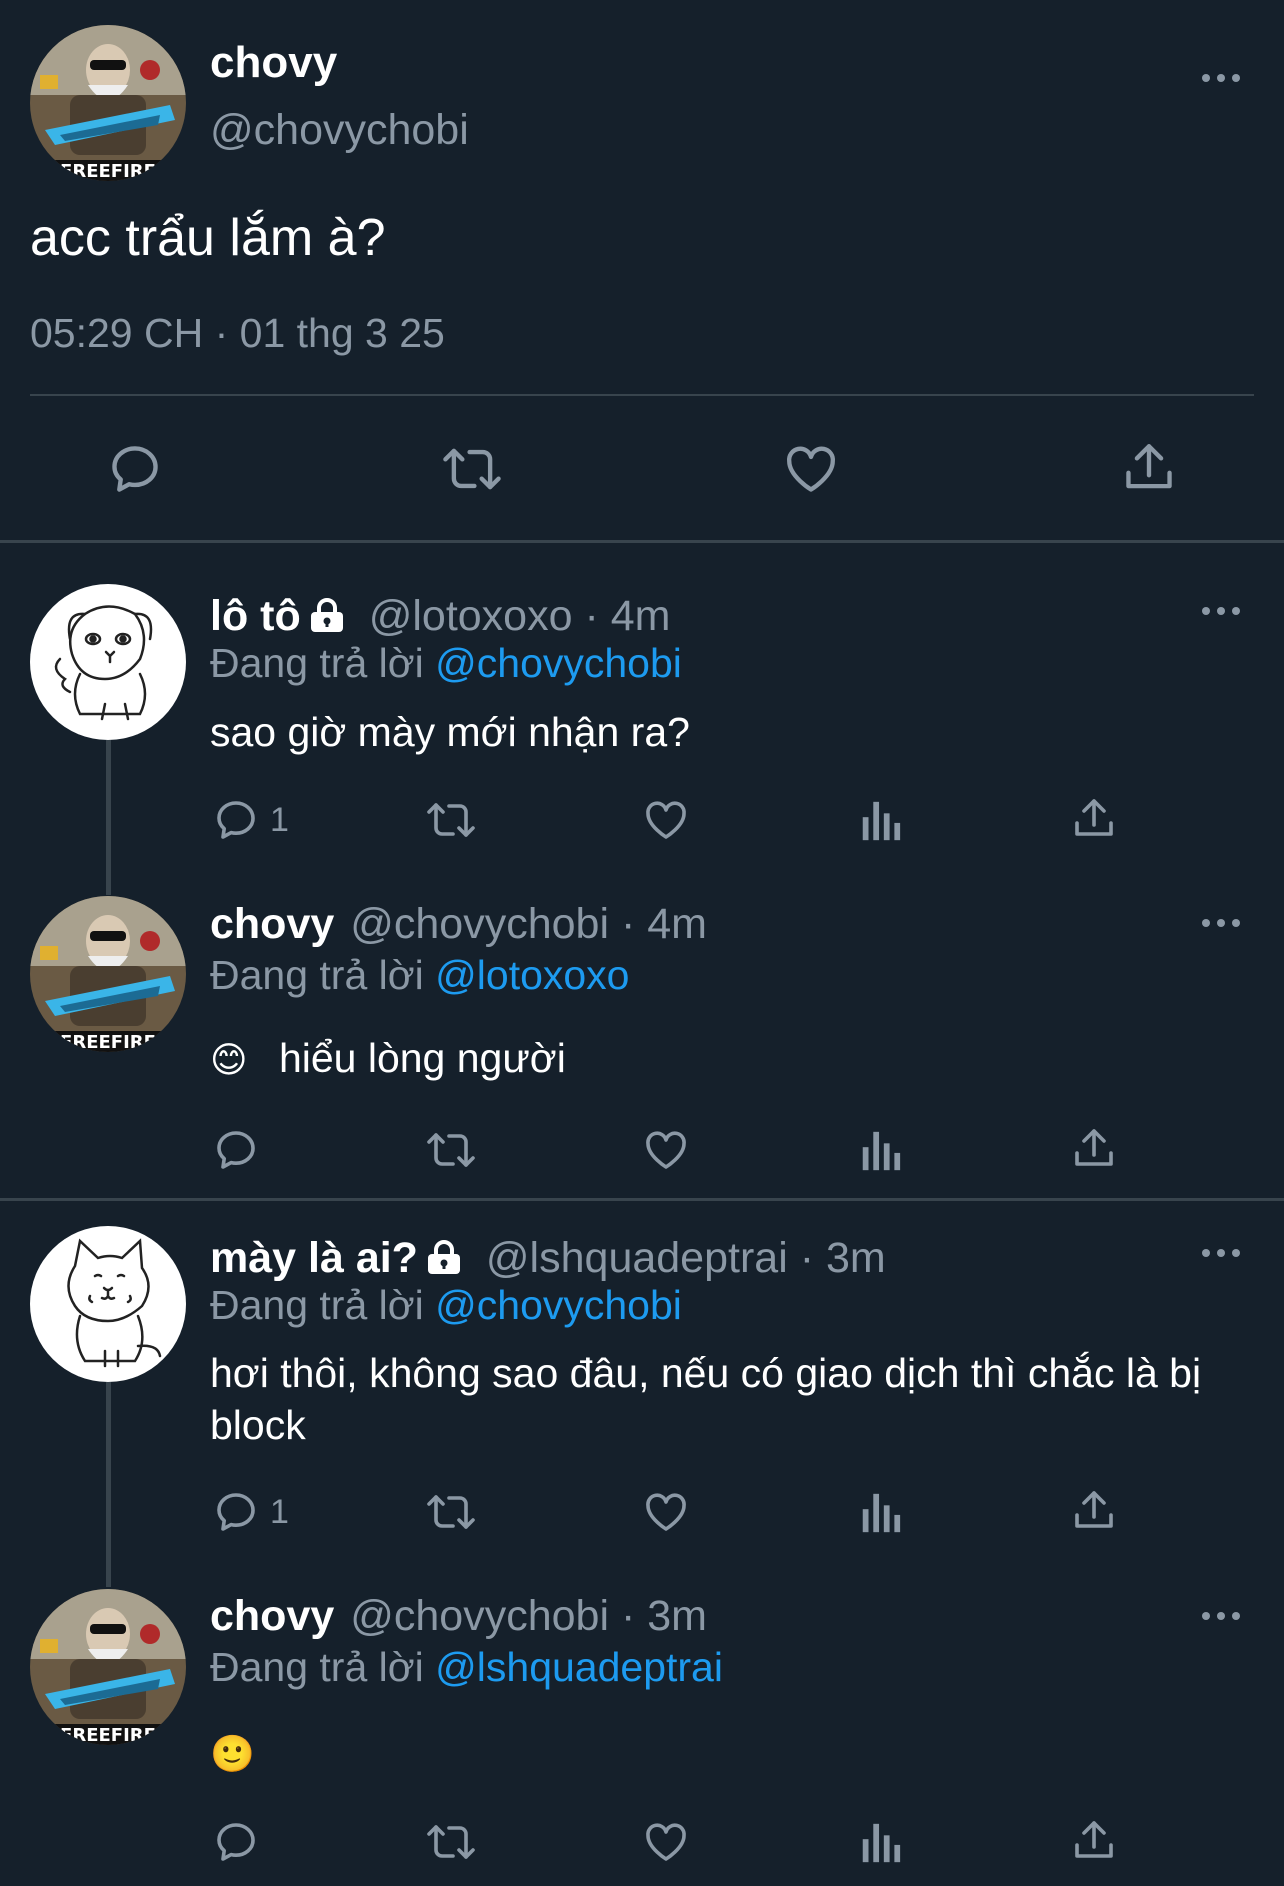 Image resolution: width=1284 pixels, height=1886 pixels. I want to click on reply-header: chovy @chovychobi · 4m, so click(458, 924).